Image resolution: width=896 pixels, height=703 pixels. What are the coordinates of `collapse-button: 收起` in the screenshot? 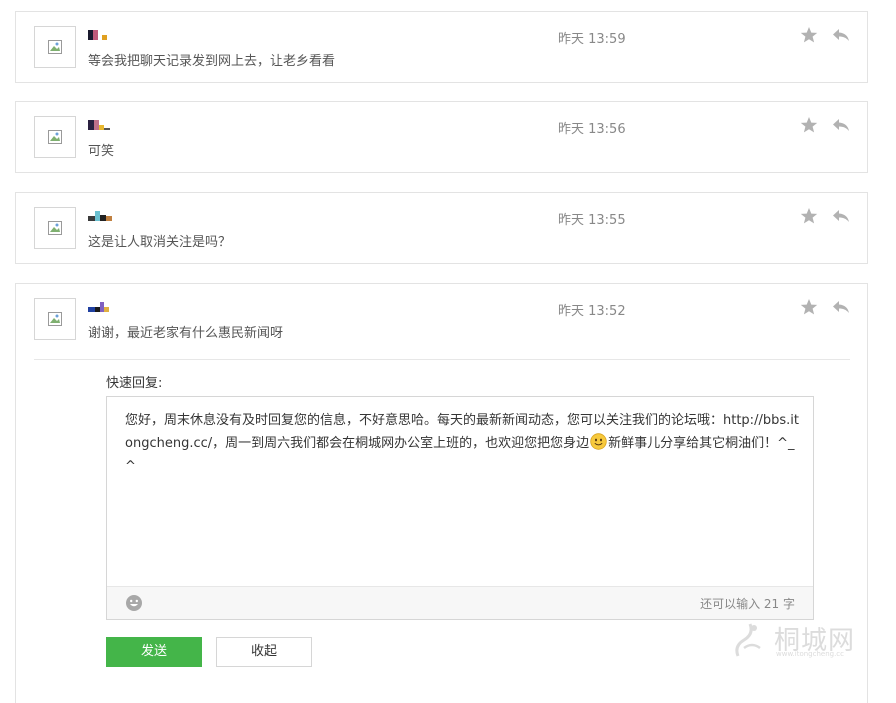 It's located at (264, 652).